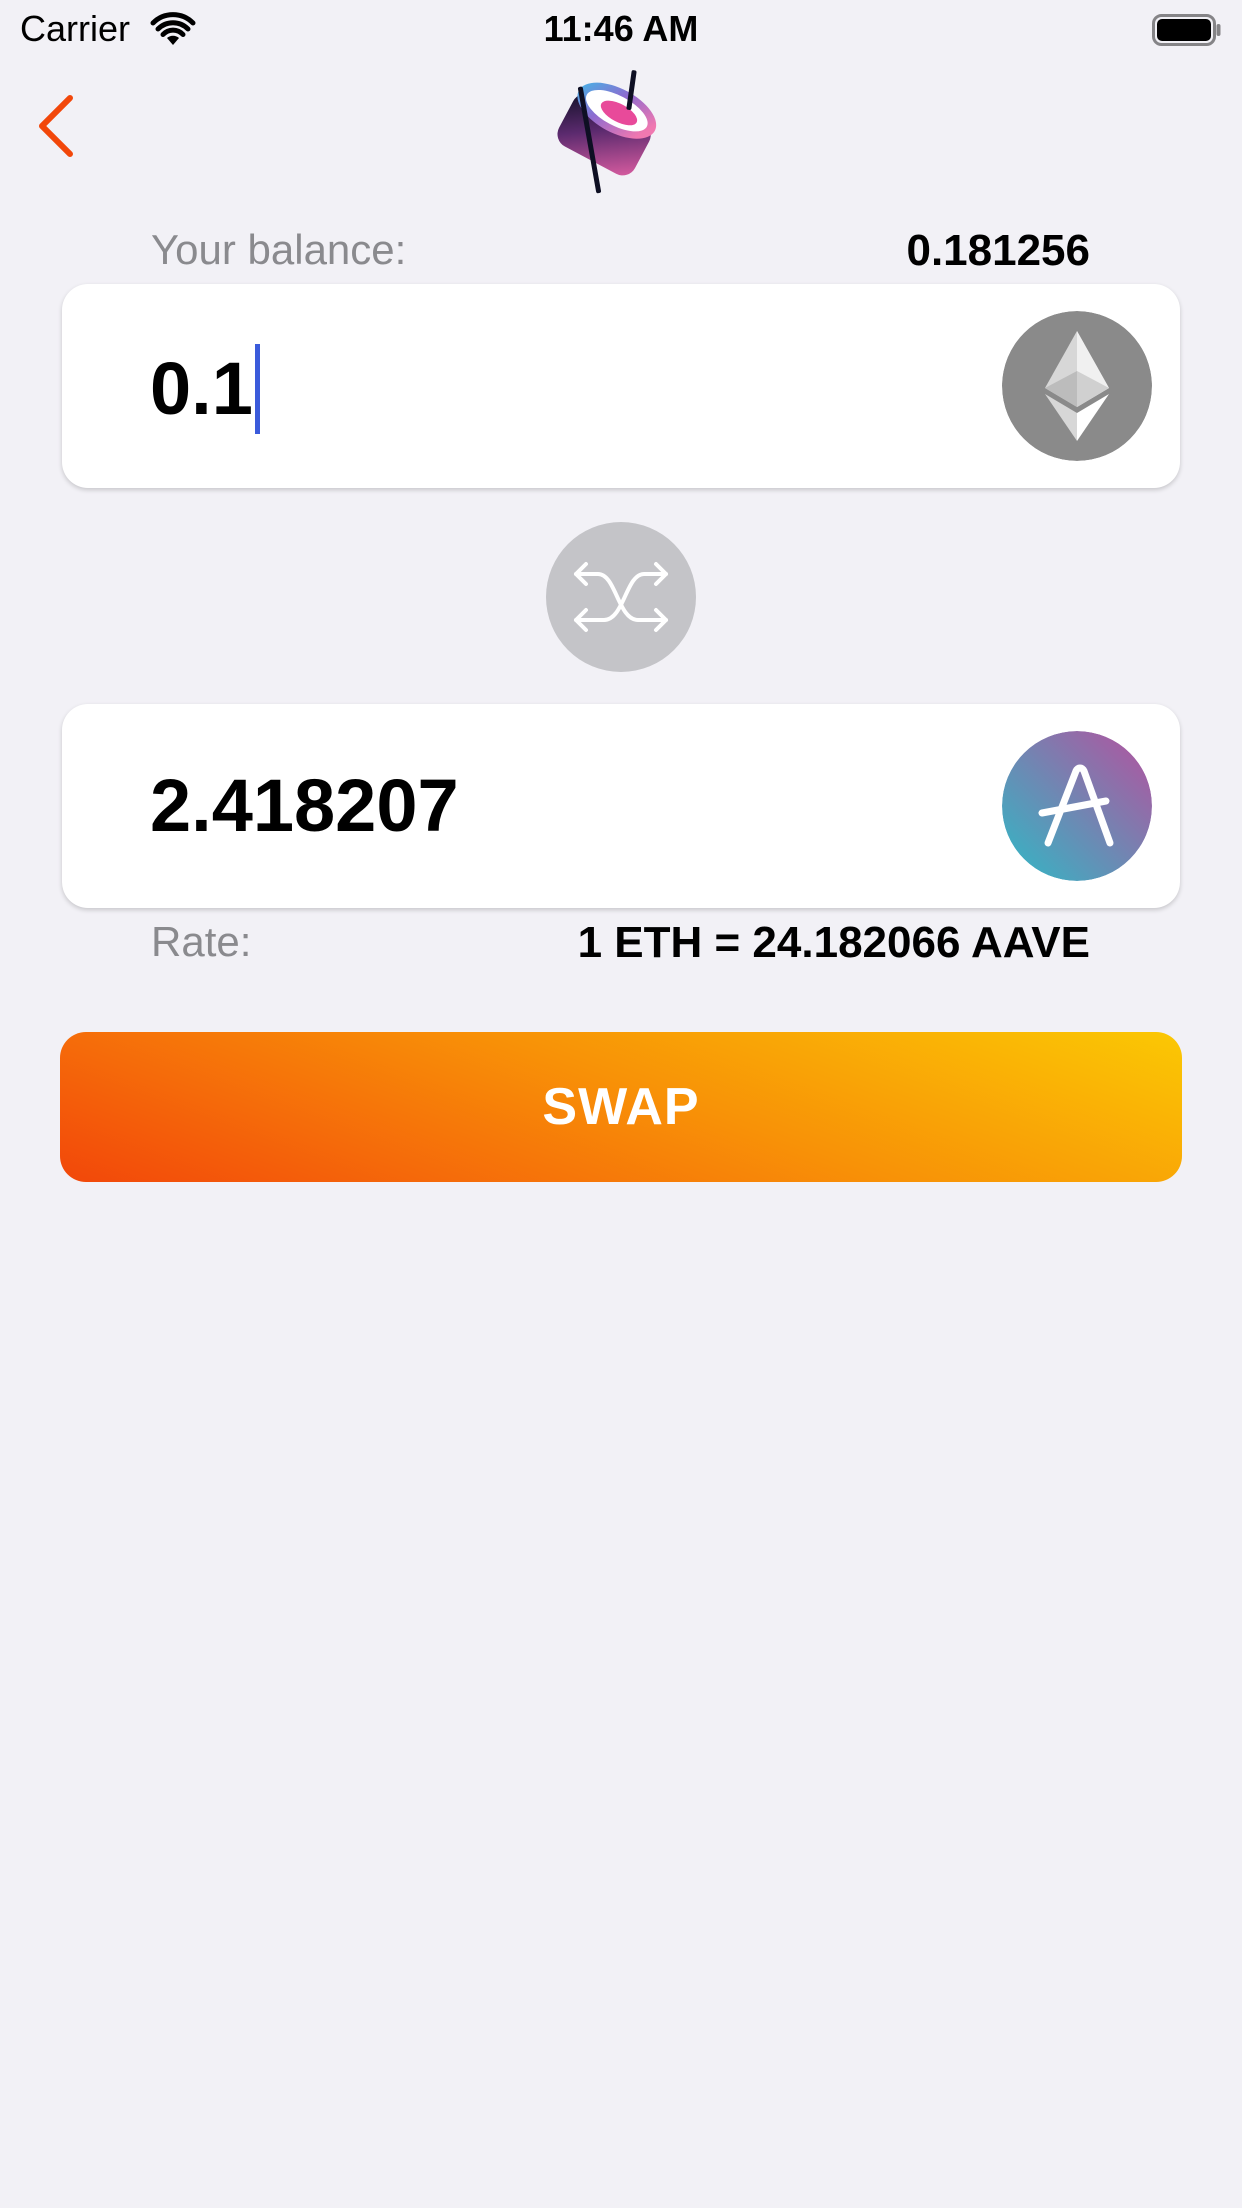 The image size is (1242, 2208). I want to click on from-amount-value: 0.1, so click(201, 388).